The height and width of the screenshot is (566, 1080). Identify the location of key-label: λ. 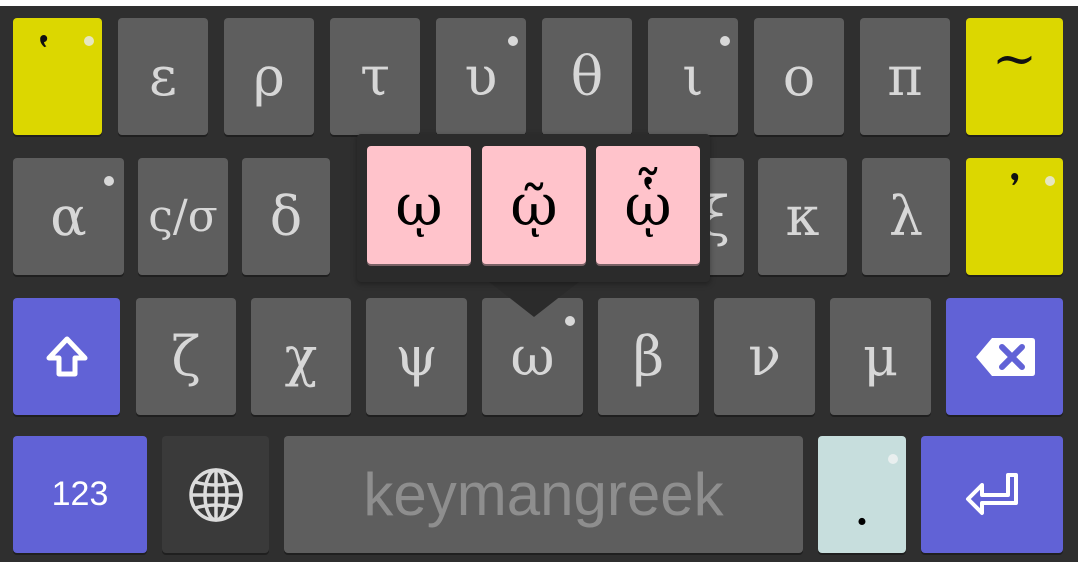
(906, 216).